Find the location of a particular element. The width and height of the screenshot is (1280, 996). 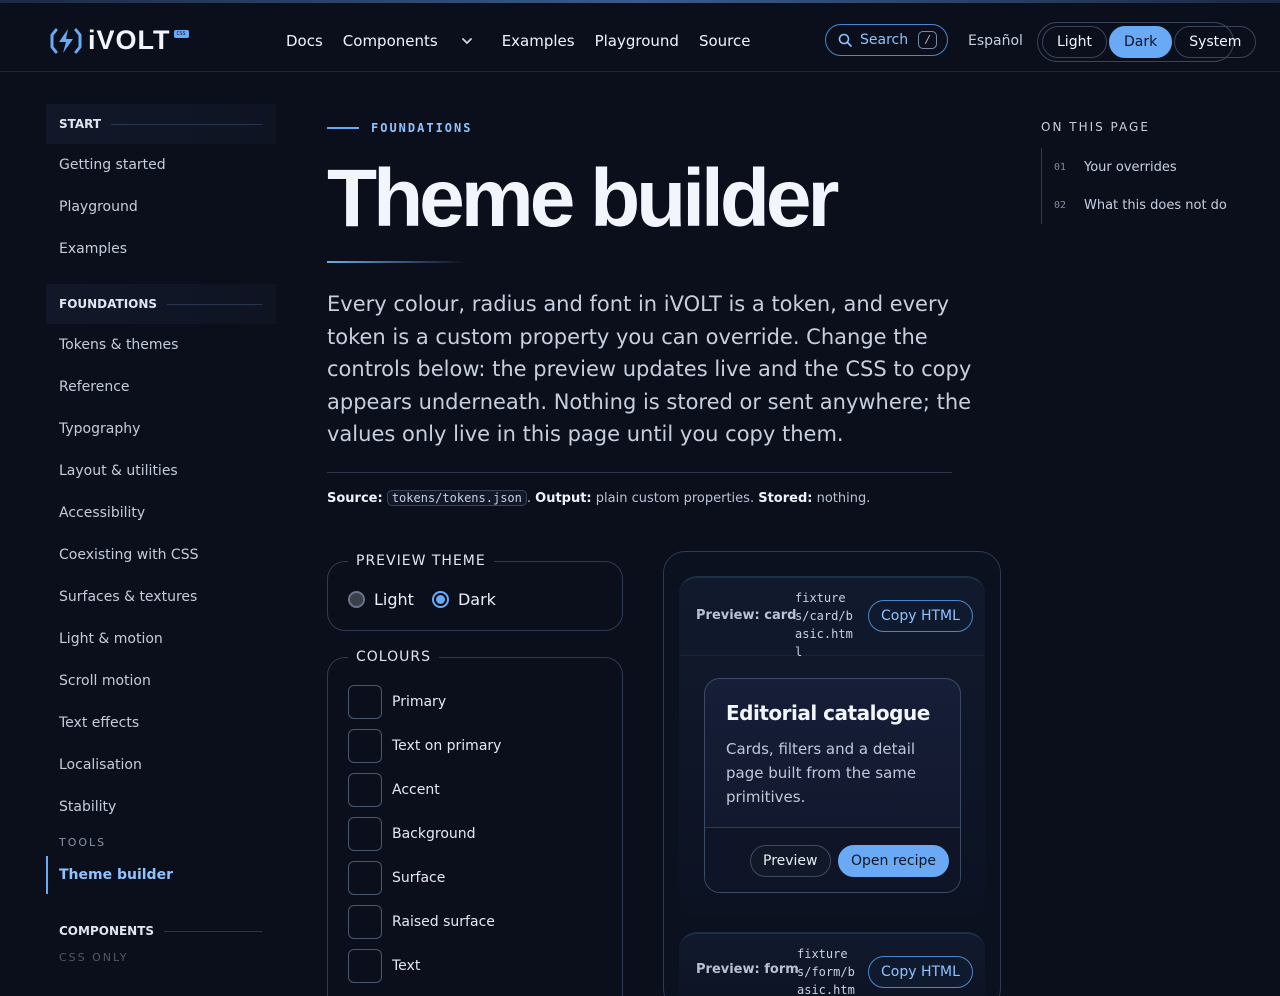

colour-label: Background is located at coordinates (434, 834).